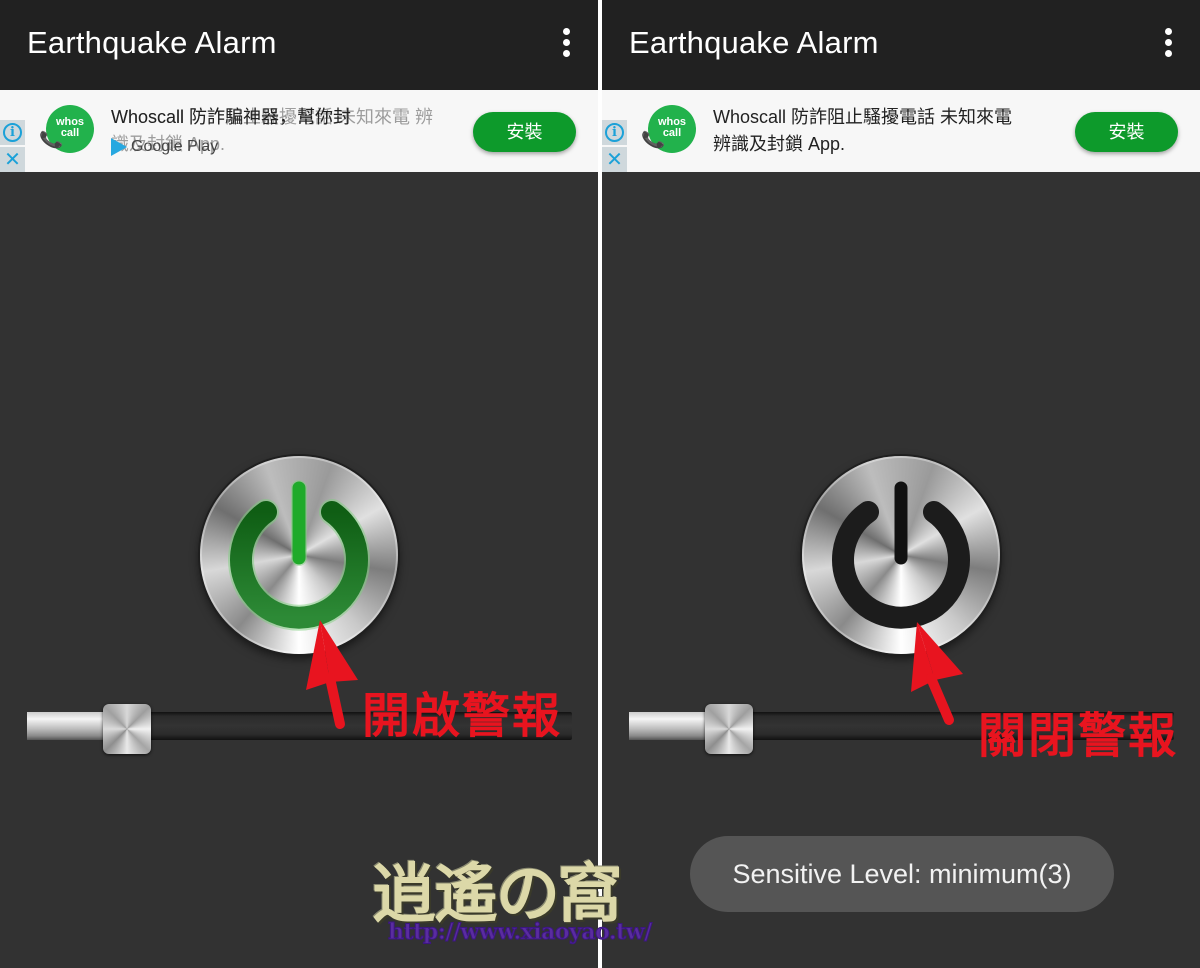 Image resolution: width=1200 pixels, height=968 pixels. Describe the element at coordinates (462, 716) in the screenshot. I see `annotation-label: 開啟警報` at that location.